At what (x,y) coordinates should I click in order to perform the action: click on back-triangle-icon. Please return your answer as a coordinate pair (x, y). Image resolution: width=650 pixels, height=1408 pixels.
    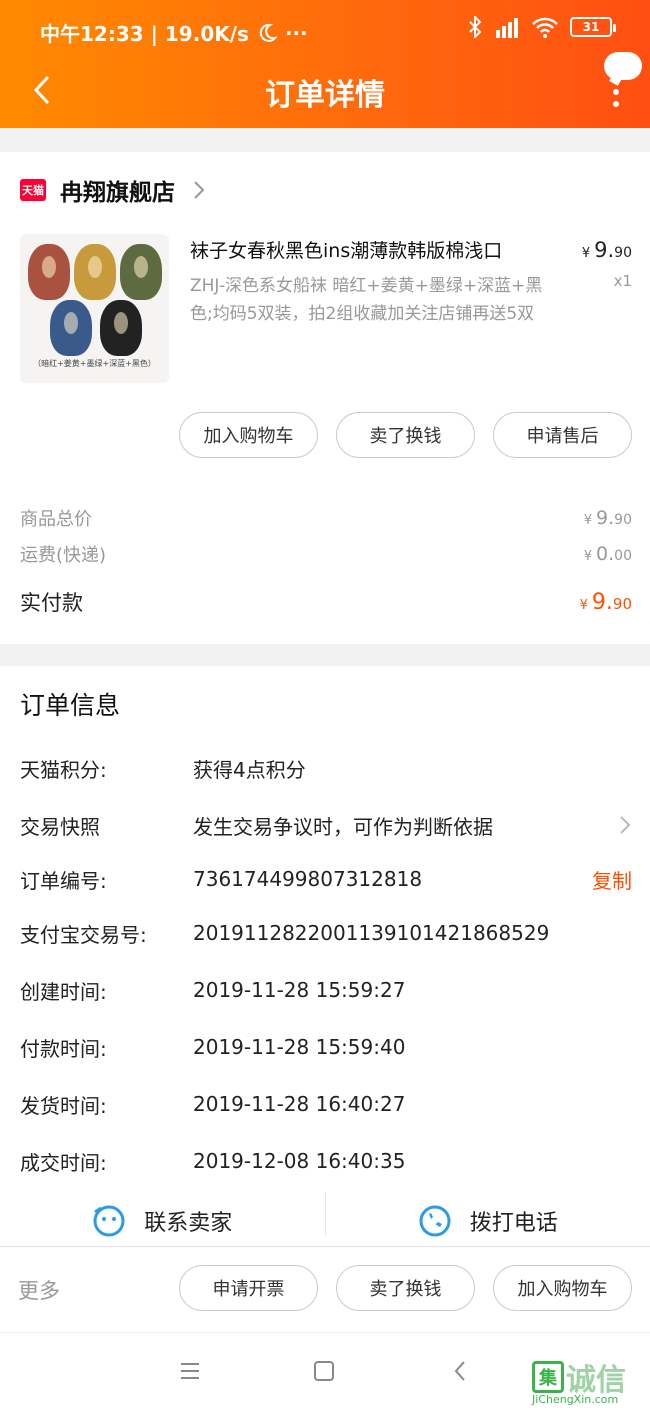
    Looking at the image, I should click on (459, 1371).